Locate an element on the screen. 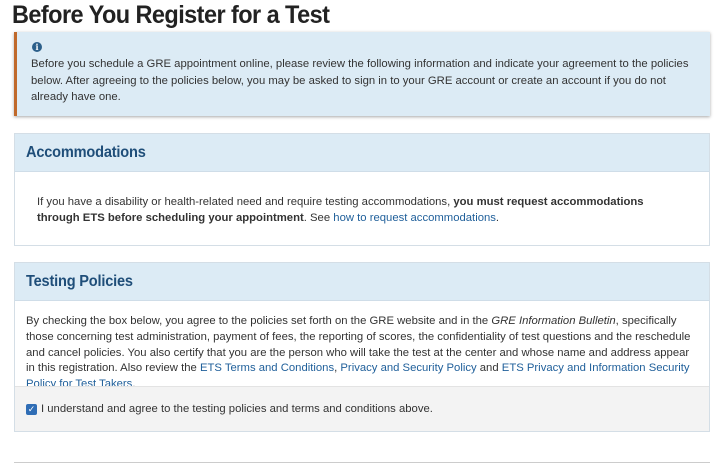  request-accommodations-link: how to request accommodations is located at coordinates (414, 218).